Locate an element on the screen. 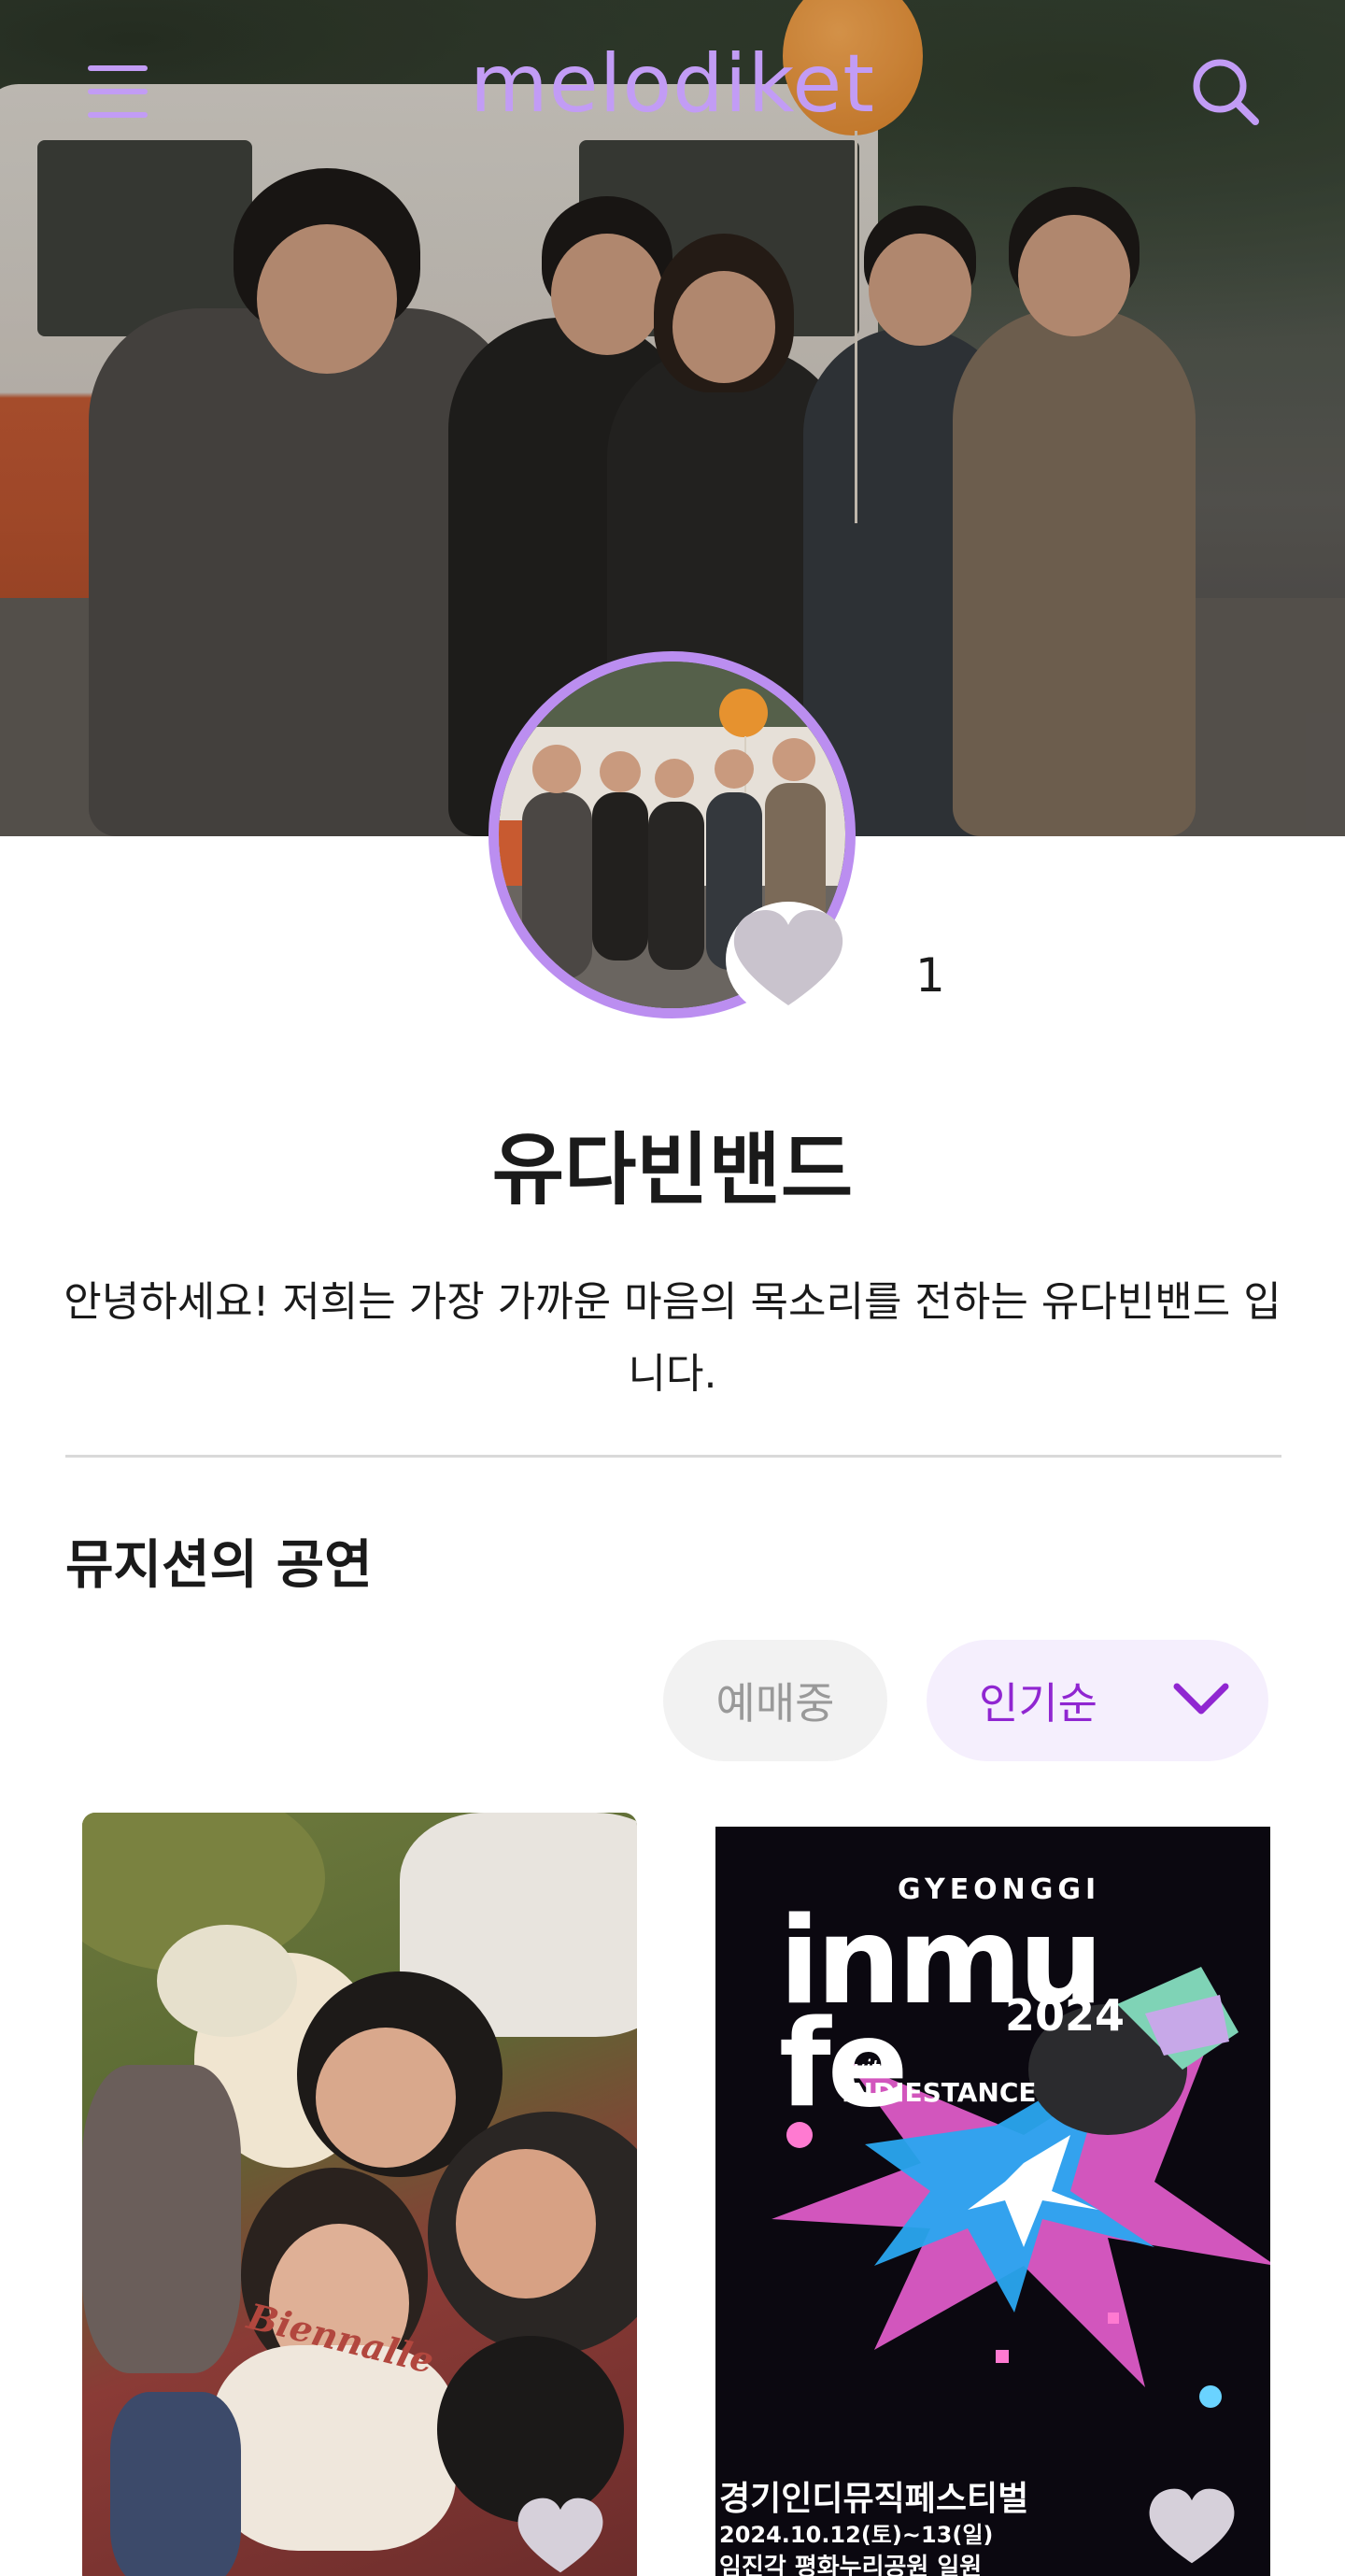  poster-title: 경기인디뮤직페스티벌 is located at coordinates (874, 2499).